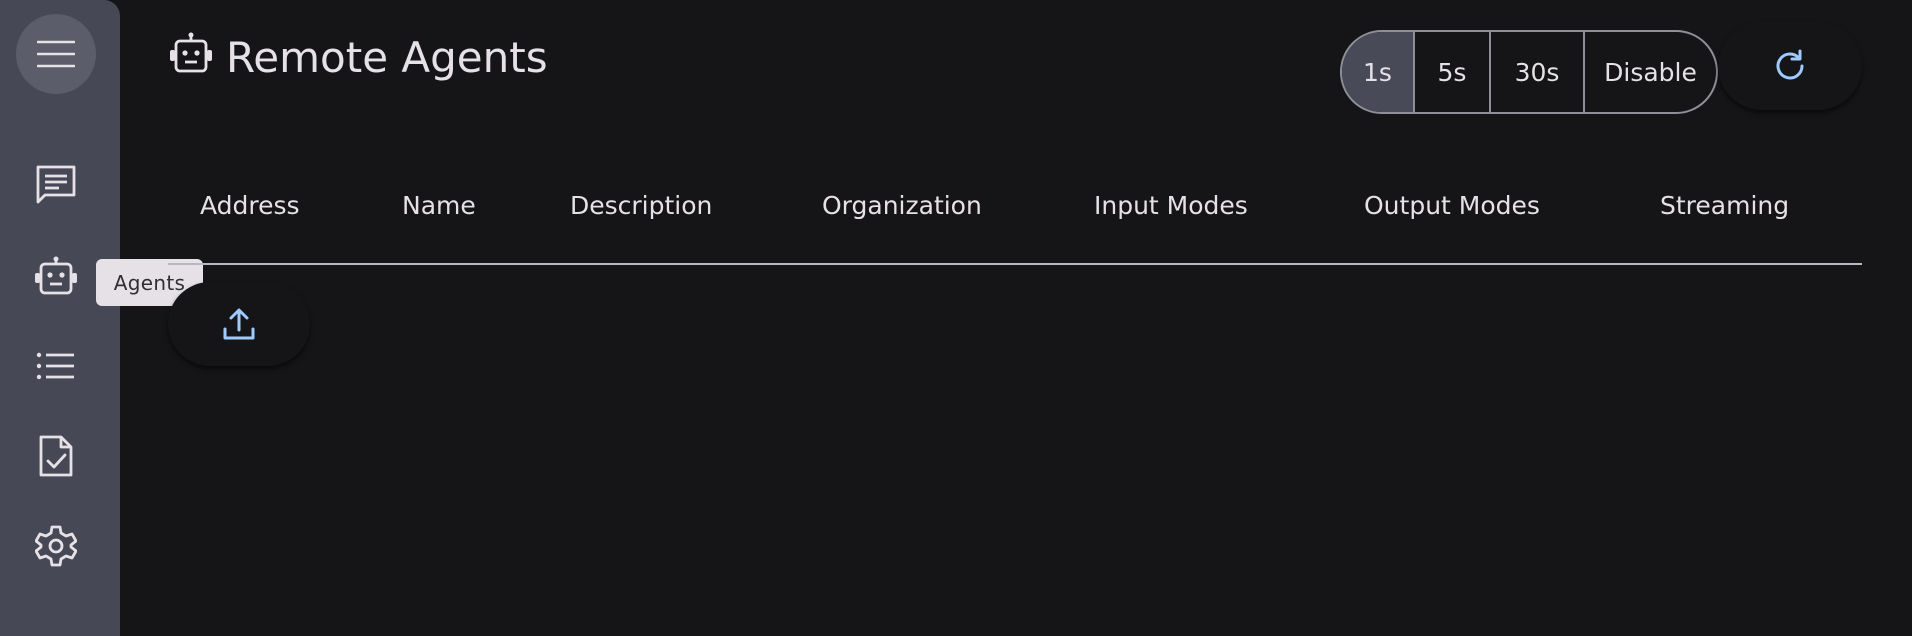 Image resolution: width=1912 pixels, height=636 pixels. I want to click on sidebar-item-agents, so click(56, 276).